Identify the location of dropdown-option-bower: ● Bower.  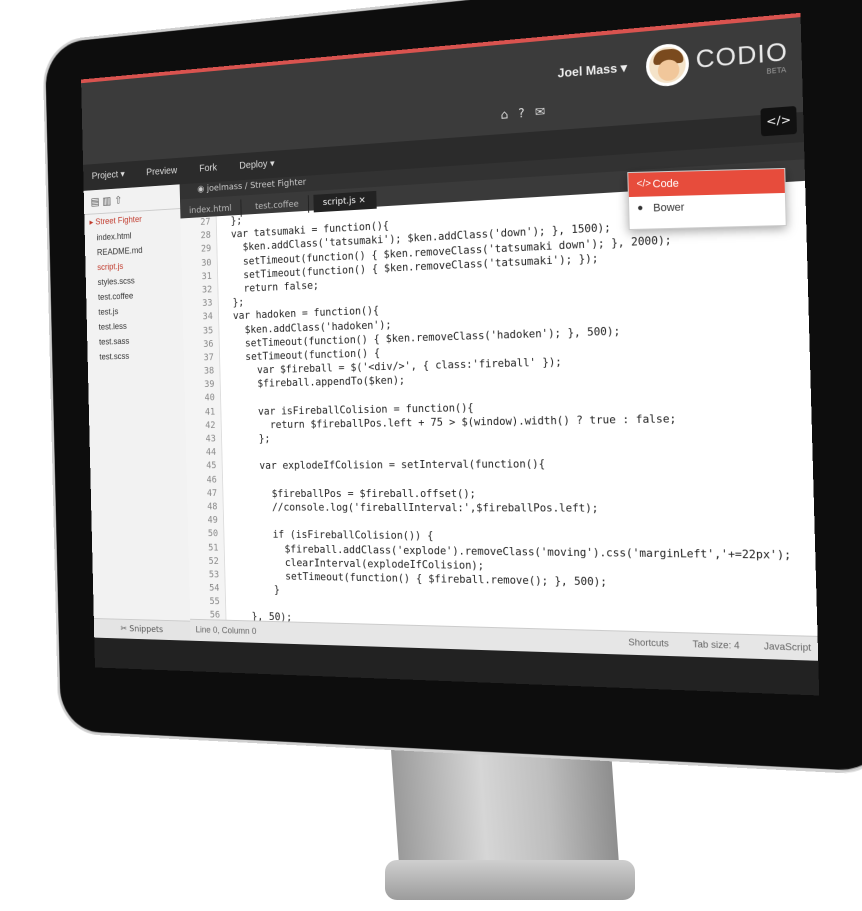
(707, 207).